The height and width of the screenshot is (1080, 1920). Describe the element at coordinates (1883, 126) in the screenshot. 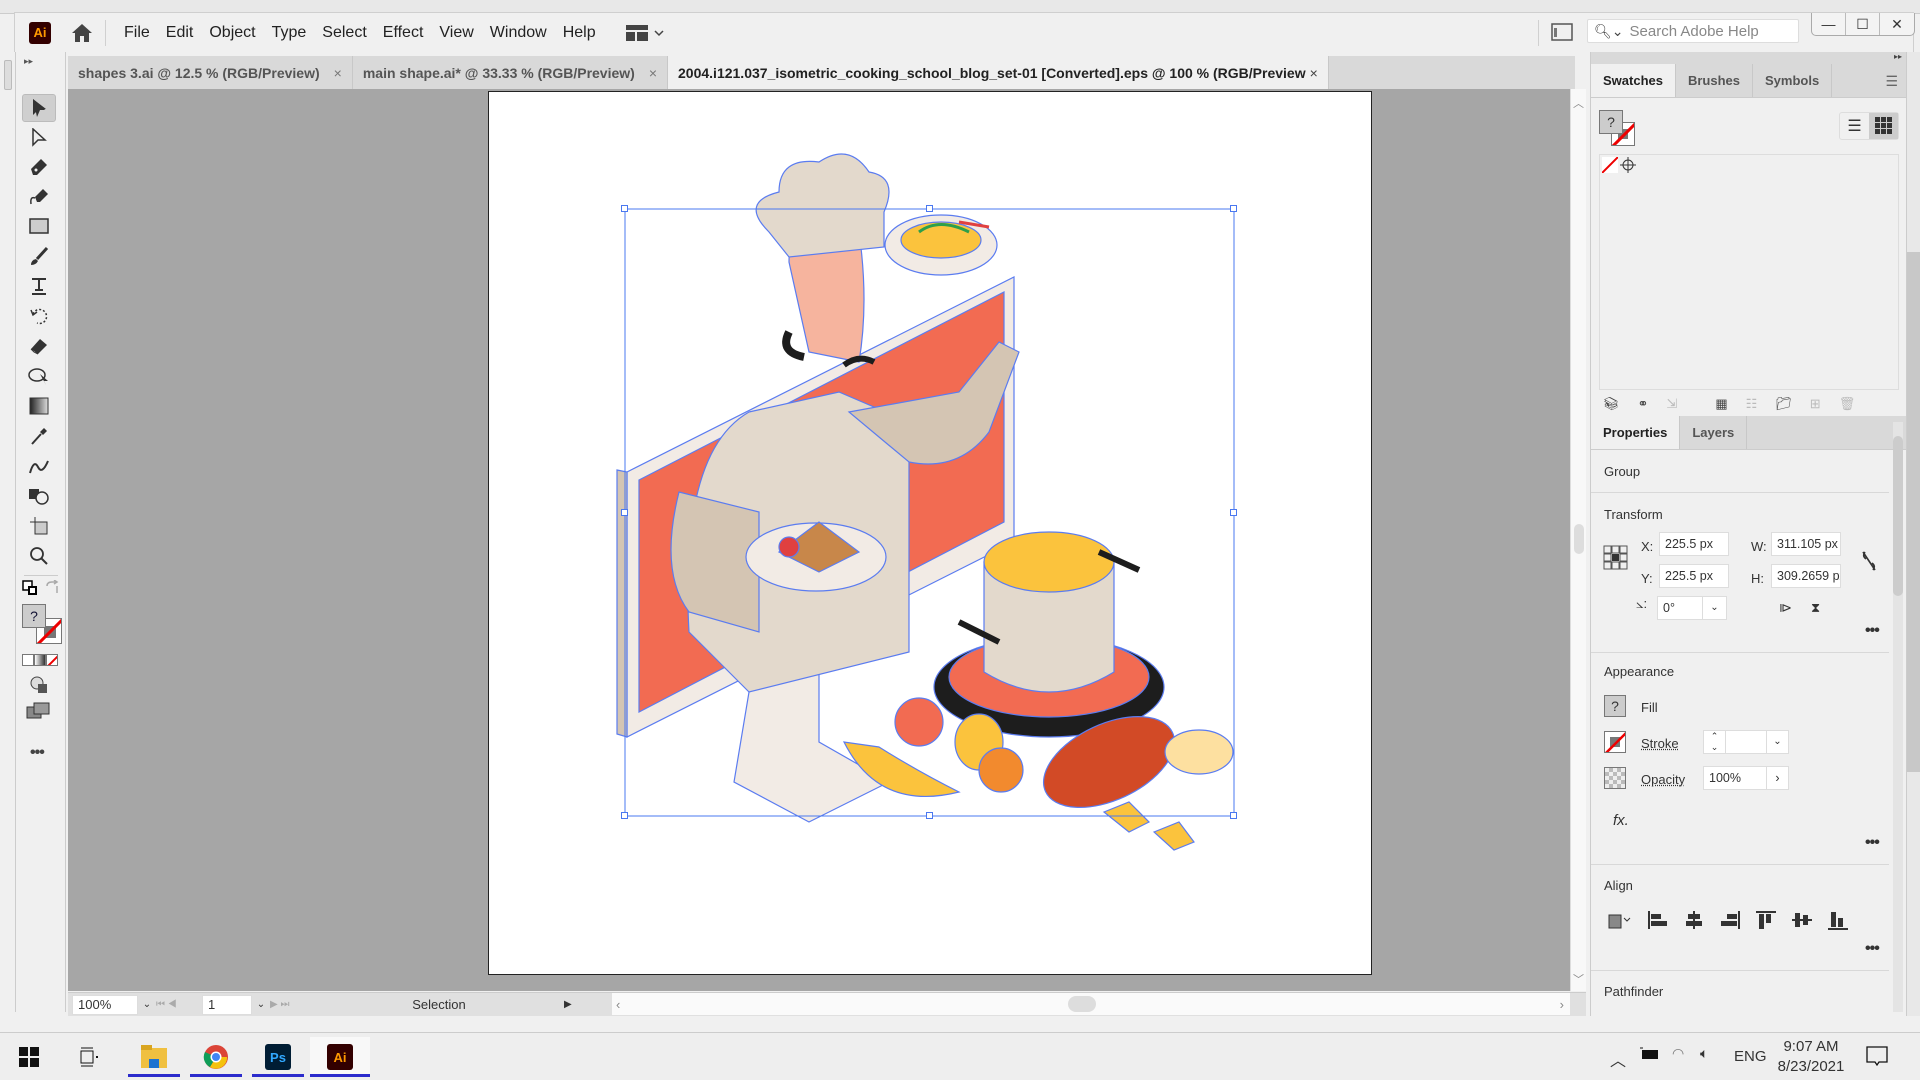

I see `grid-view-button` at that location.